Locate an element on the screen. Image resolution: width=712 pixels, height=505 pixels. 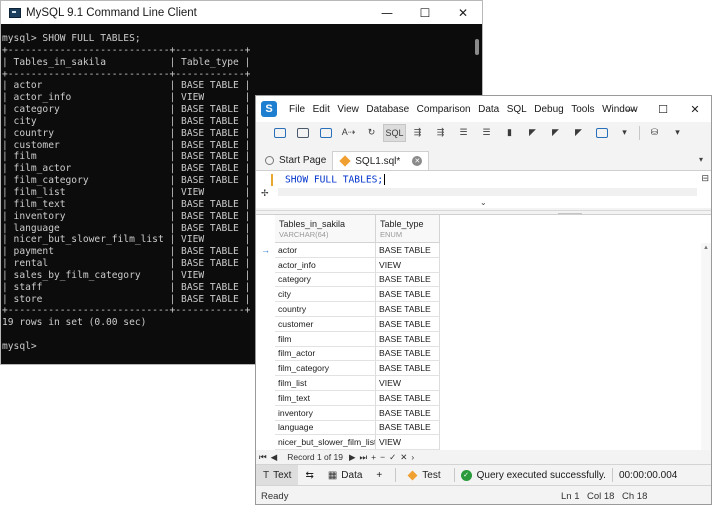
editor-hscrollbar is located at coordinates (487, 192).